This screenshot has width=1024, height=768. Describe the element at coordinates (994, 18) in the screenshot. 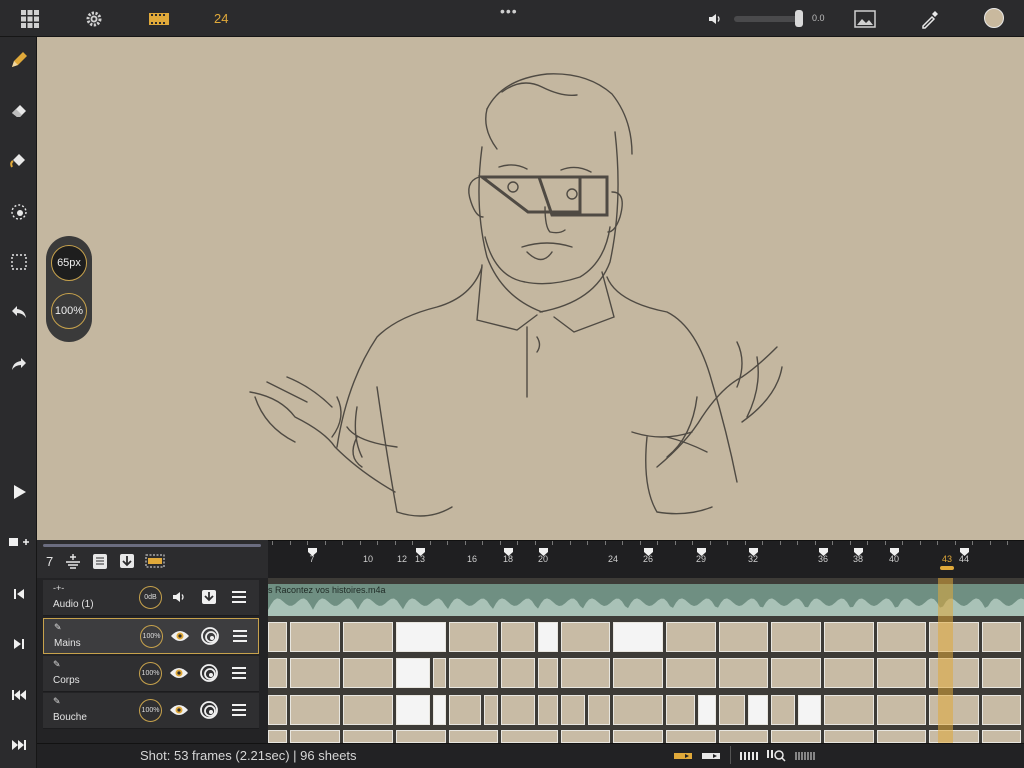

I see `color-swatch` at that location.